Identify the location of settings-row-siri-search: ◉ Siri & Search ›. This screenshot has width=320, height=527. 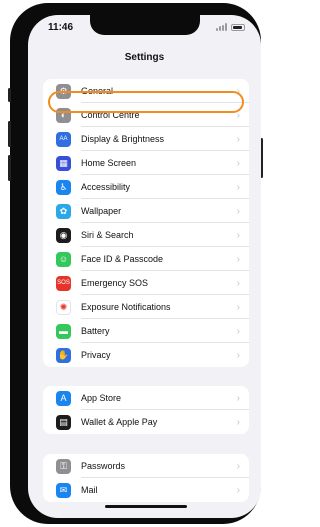
(146, 235).